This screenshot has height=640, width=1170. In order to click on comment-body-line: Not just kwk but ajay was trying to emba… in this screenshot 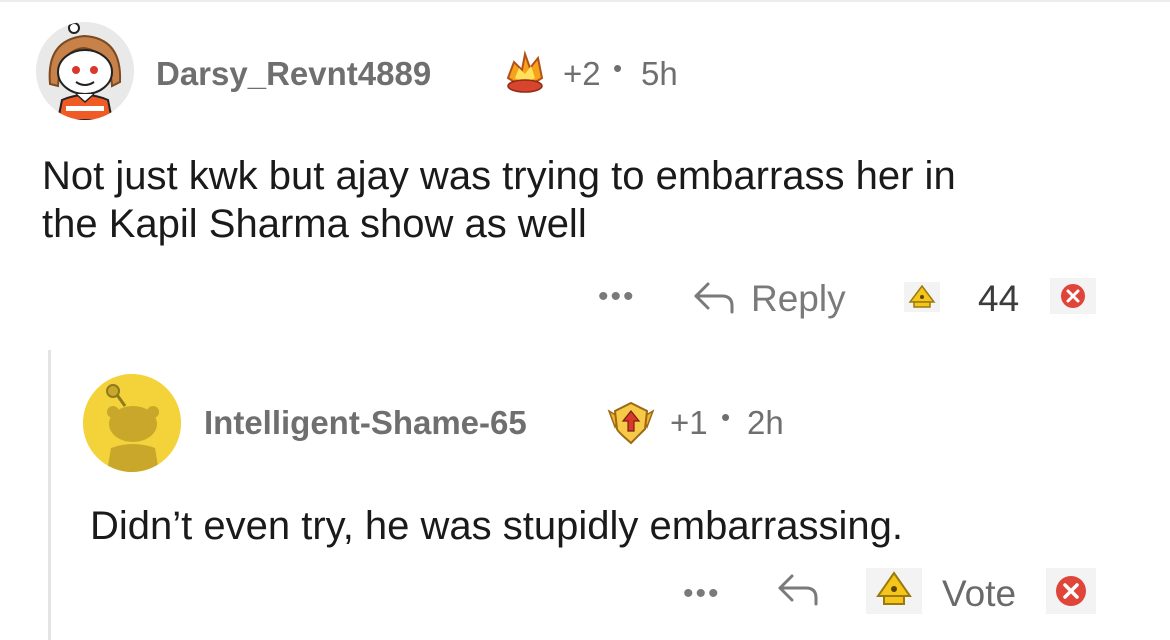, I will do `click(499, 176)`.